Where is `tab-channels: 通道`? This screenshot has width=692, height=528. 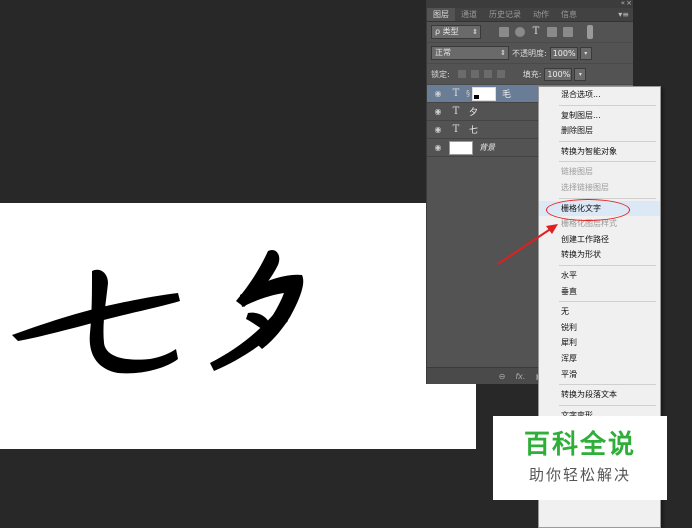 tab-channels: 通道 is located at coordinates (469, 14).